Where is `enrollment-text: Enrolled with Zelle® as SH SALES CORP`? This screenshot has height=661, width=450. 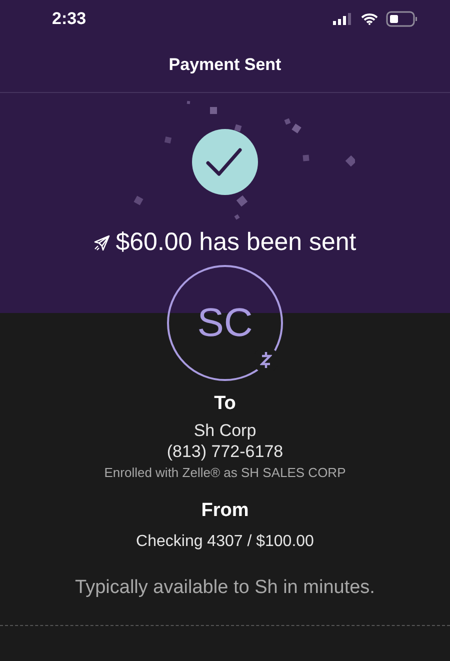
enrollment-text: Enrolled with Zelle® as SH SALES CORP is located at coordinates (225, 473).